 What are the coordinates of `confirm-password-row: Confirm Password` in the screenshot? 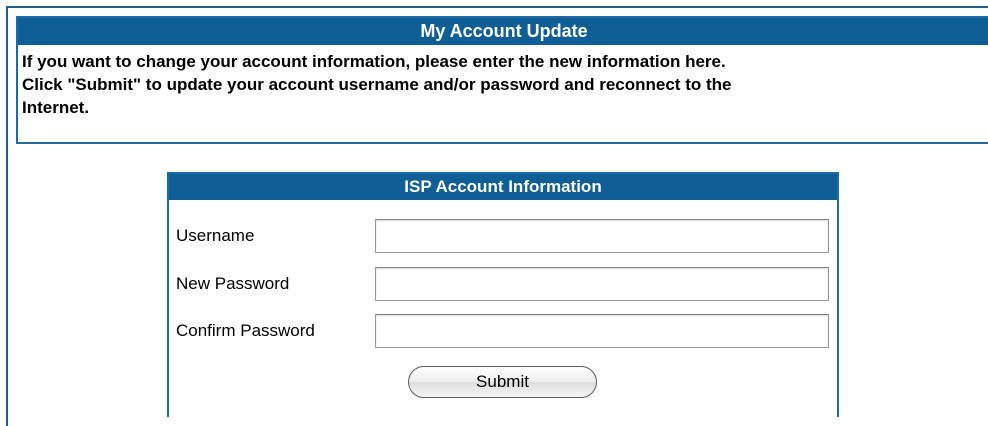 It's located at (503, 331).